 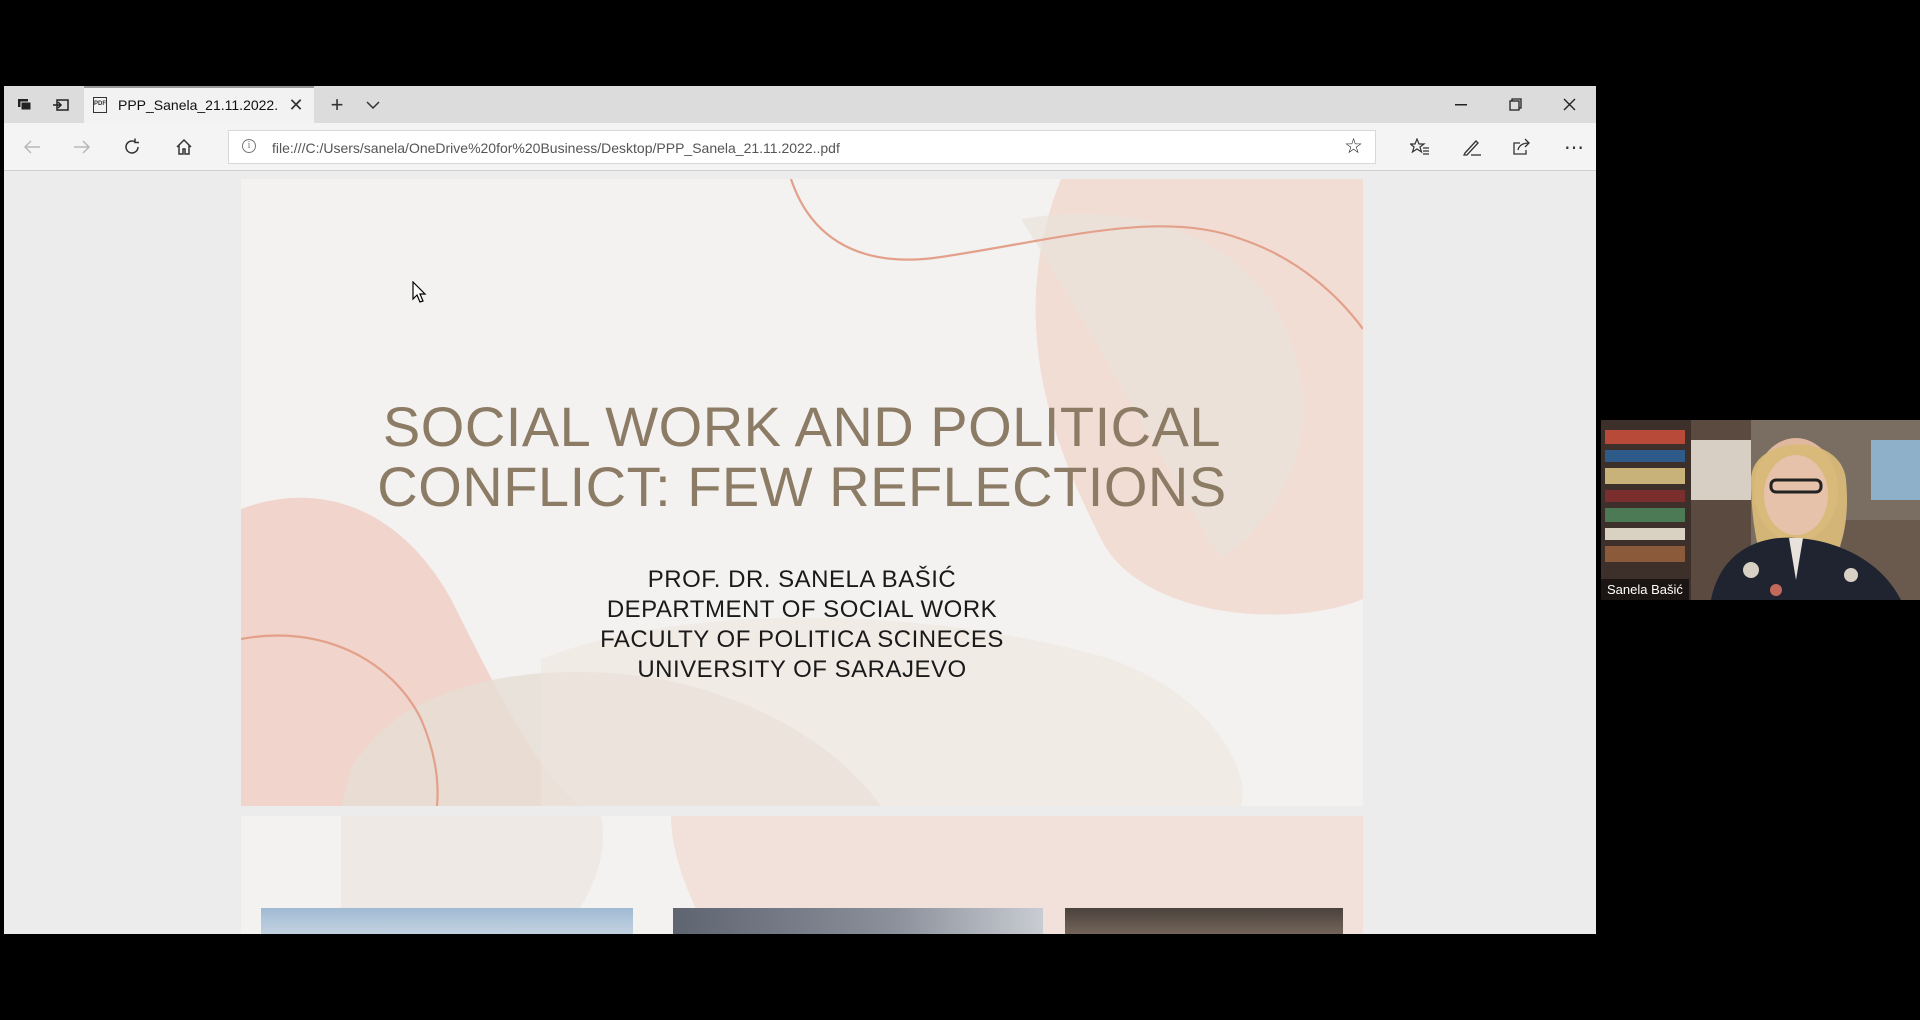 I want to click on chevron-down-icon, so click(x=373, y=104).